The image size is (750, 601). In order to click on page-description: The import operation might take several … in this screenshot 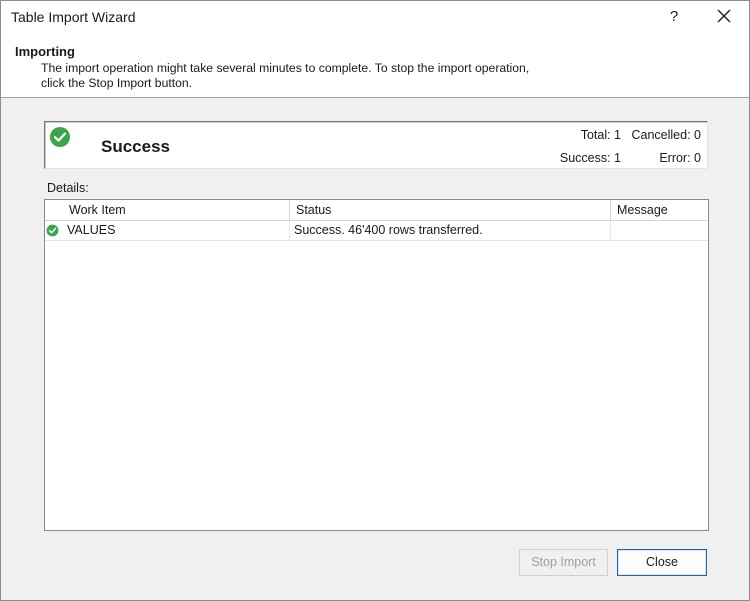, I will do `click(285, 75)`.